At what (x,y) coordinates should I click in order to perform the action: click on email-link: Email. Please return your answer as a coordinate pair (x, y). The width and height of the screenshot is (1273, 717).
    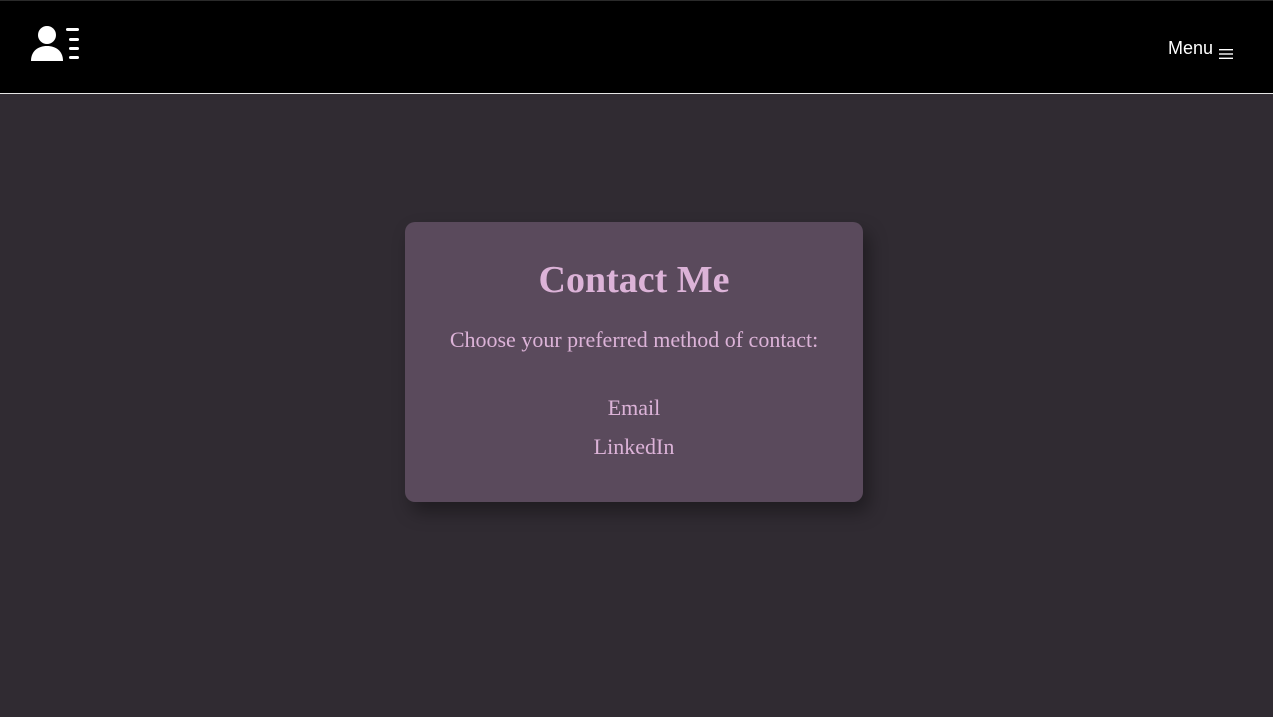
    Looking at the image, I should click on (634, 407).